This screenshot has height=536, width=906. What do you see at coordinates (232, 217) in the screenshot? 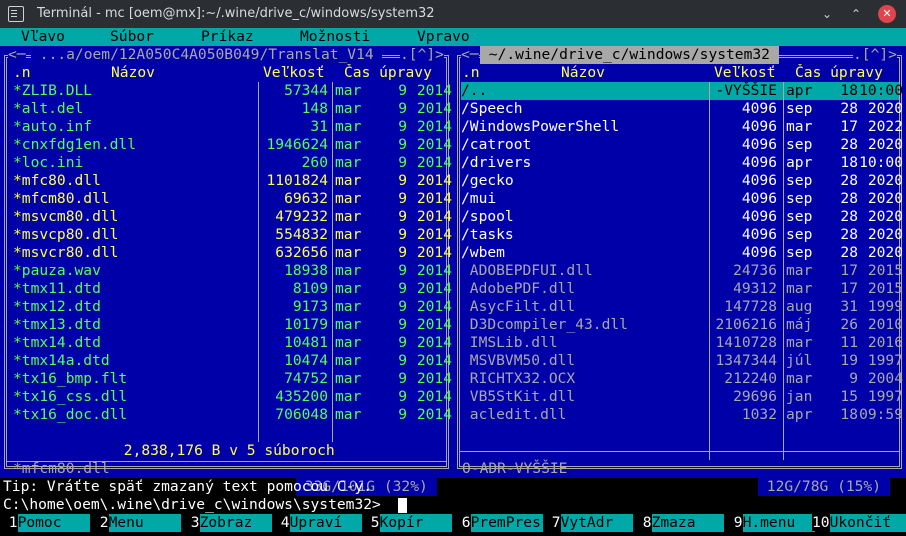
I see `file-row: *msvcm80.dll 479232 mar 9 2014` at bounding box center [232, 217].